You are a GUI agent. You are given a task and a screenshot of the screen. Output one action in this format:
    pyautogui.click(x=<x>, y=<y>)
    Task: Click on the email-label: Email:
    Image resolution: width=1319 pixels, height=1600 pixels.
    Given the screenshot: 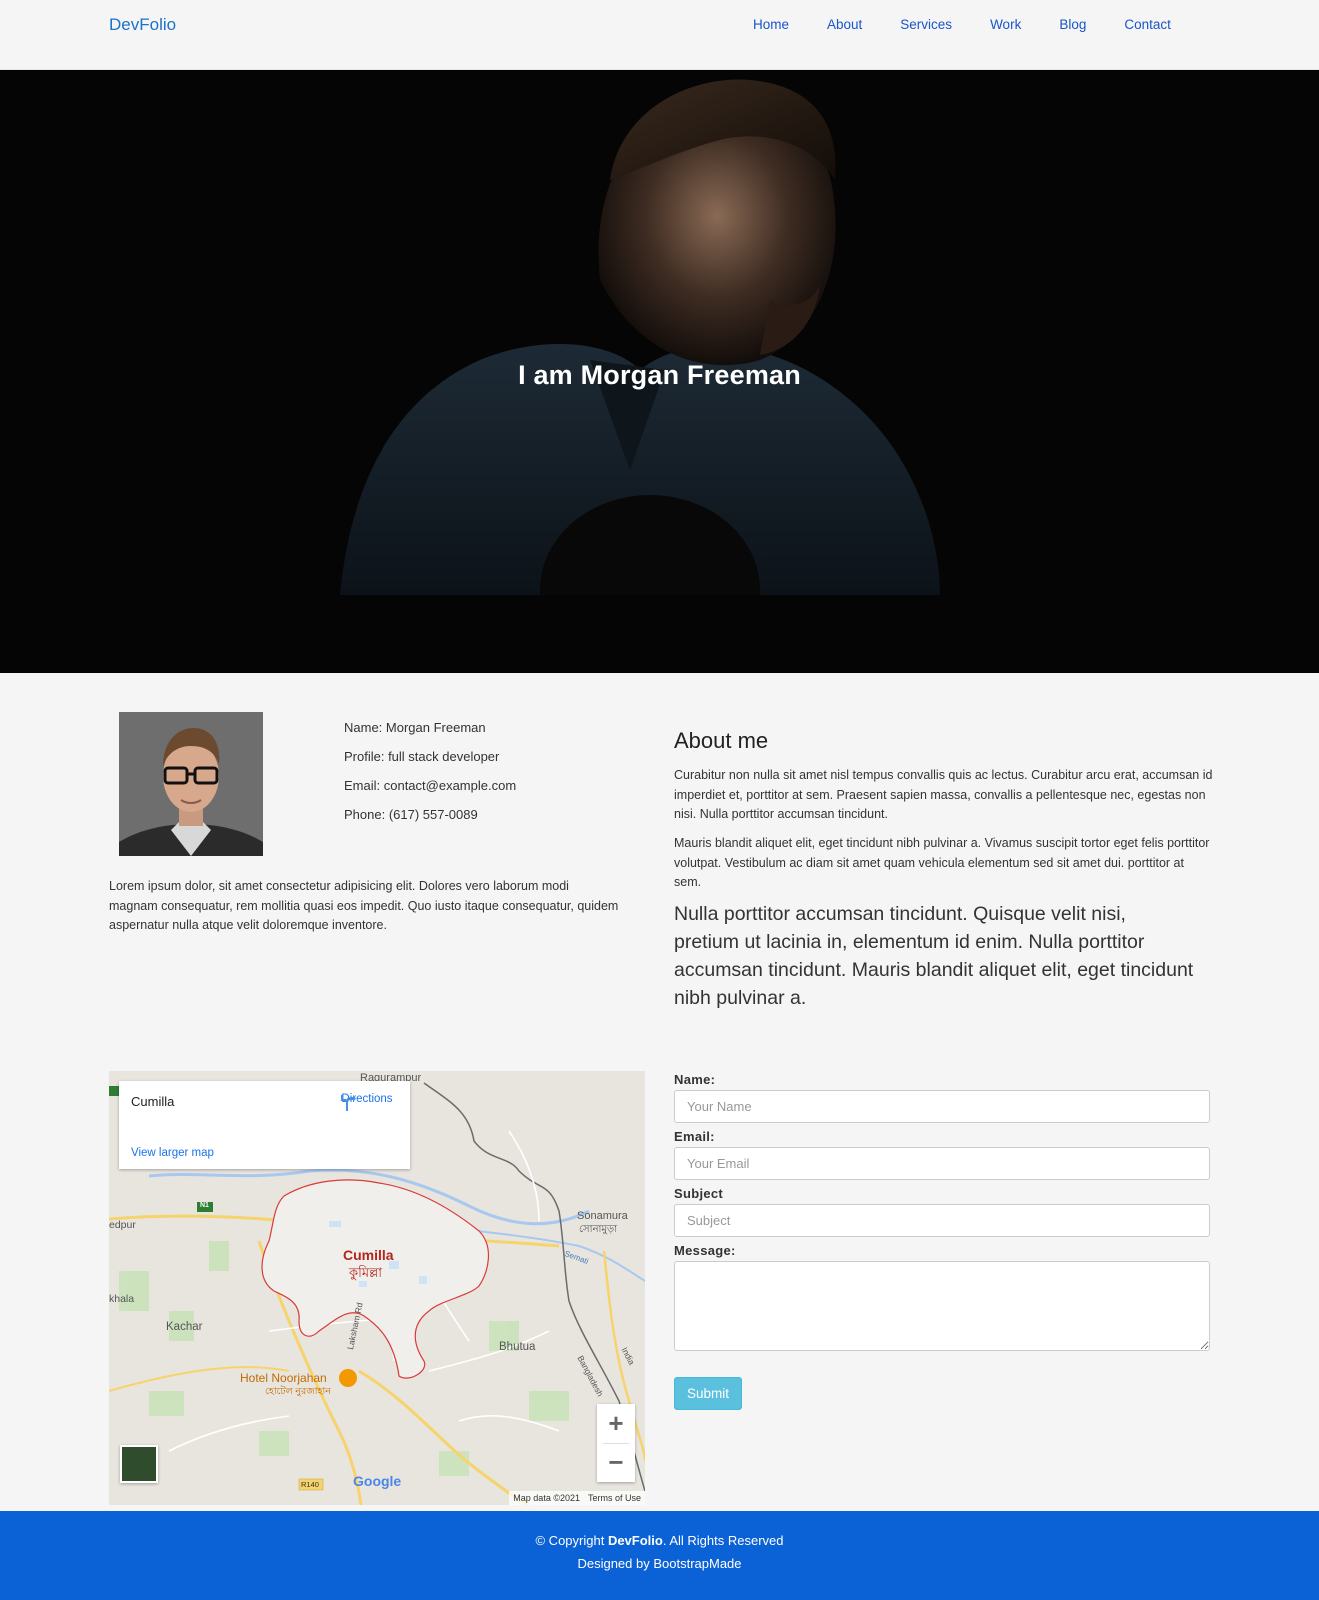 What is the action you would take?
    pyautogui.click(x=694, y=1136)
    